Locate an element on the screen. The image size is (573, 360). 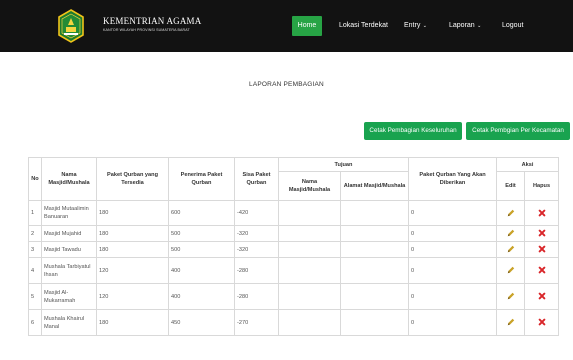
nav-home-label: Home is located at coordinates (307, 25).